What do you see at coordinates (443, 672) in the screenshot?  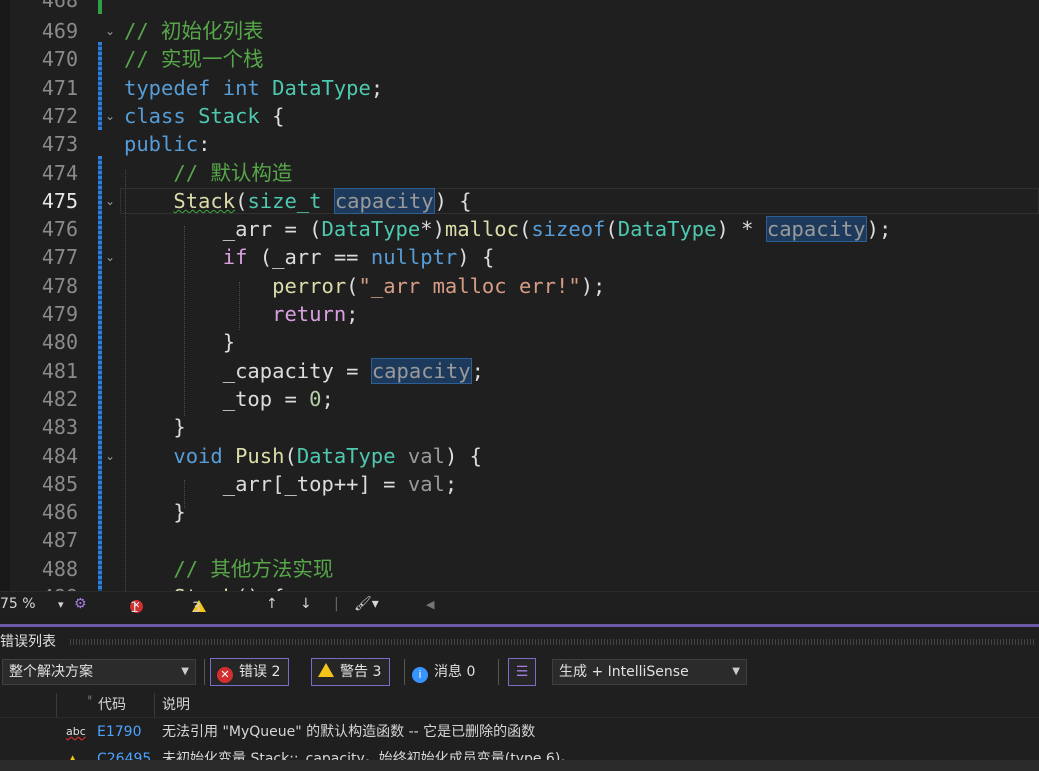 I see `messages-filter-button: i 消息 0` at bounding box center [443, 672].